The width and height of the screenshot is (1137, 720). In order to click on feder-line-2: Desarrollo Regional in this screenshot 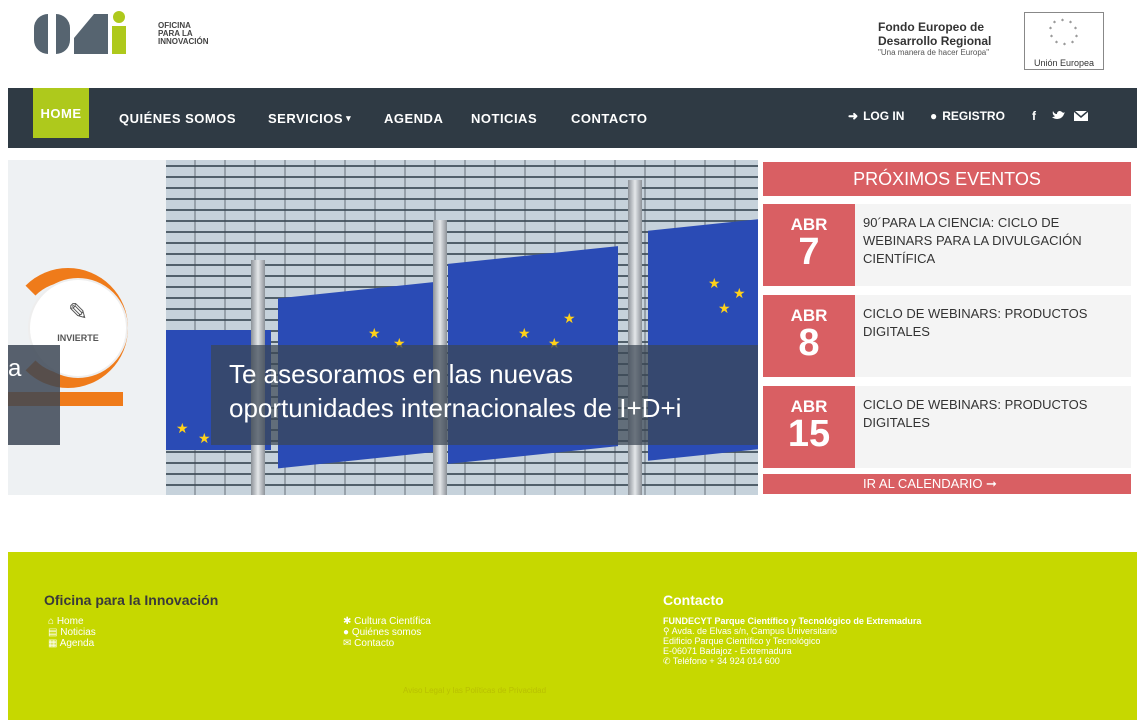, I will do `click(935, 41)`.